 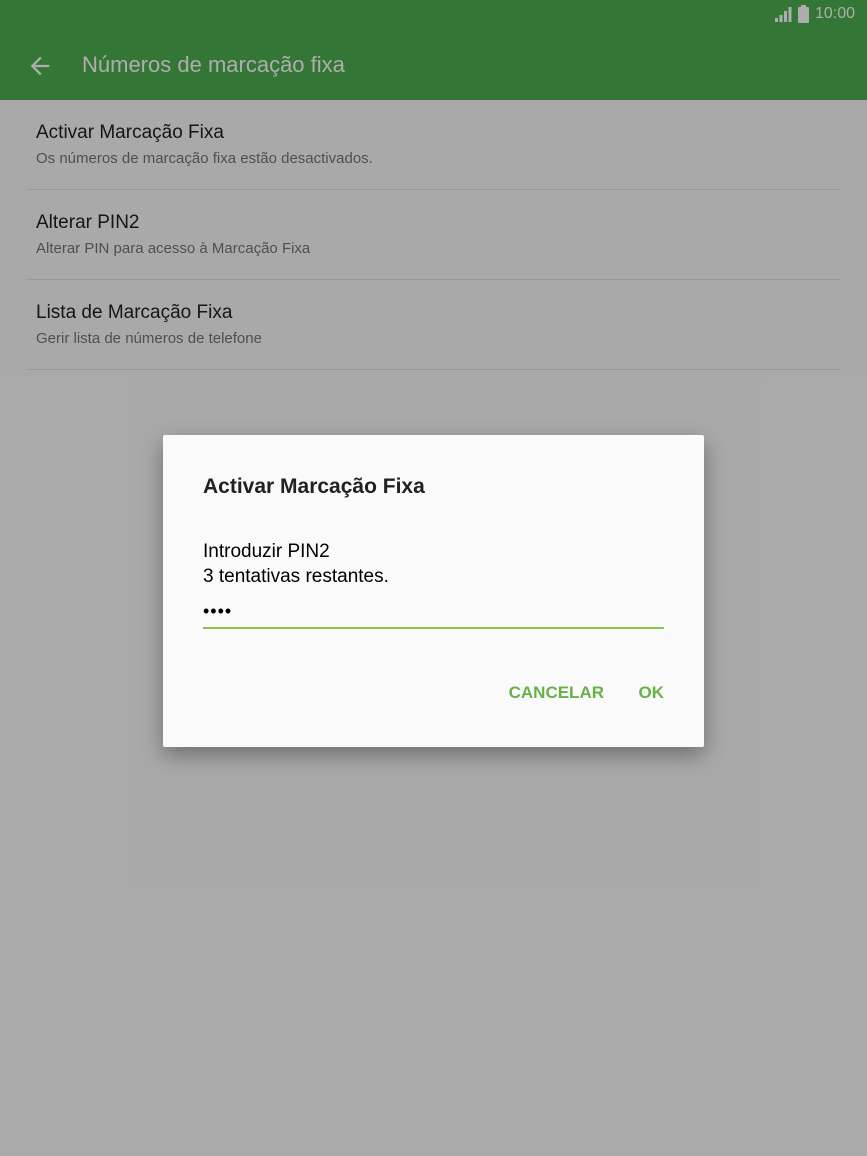 I want to click on pin2-input, so click(x=433, y=612).